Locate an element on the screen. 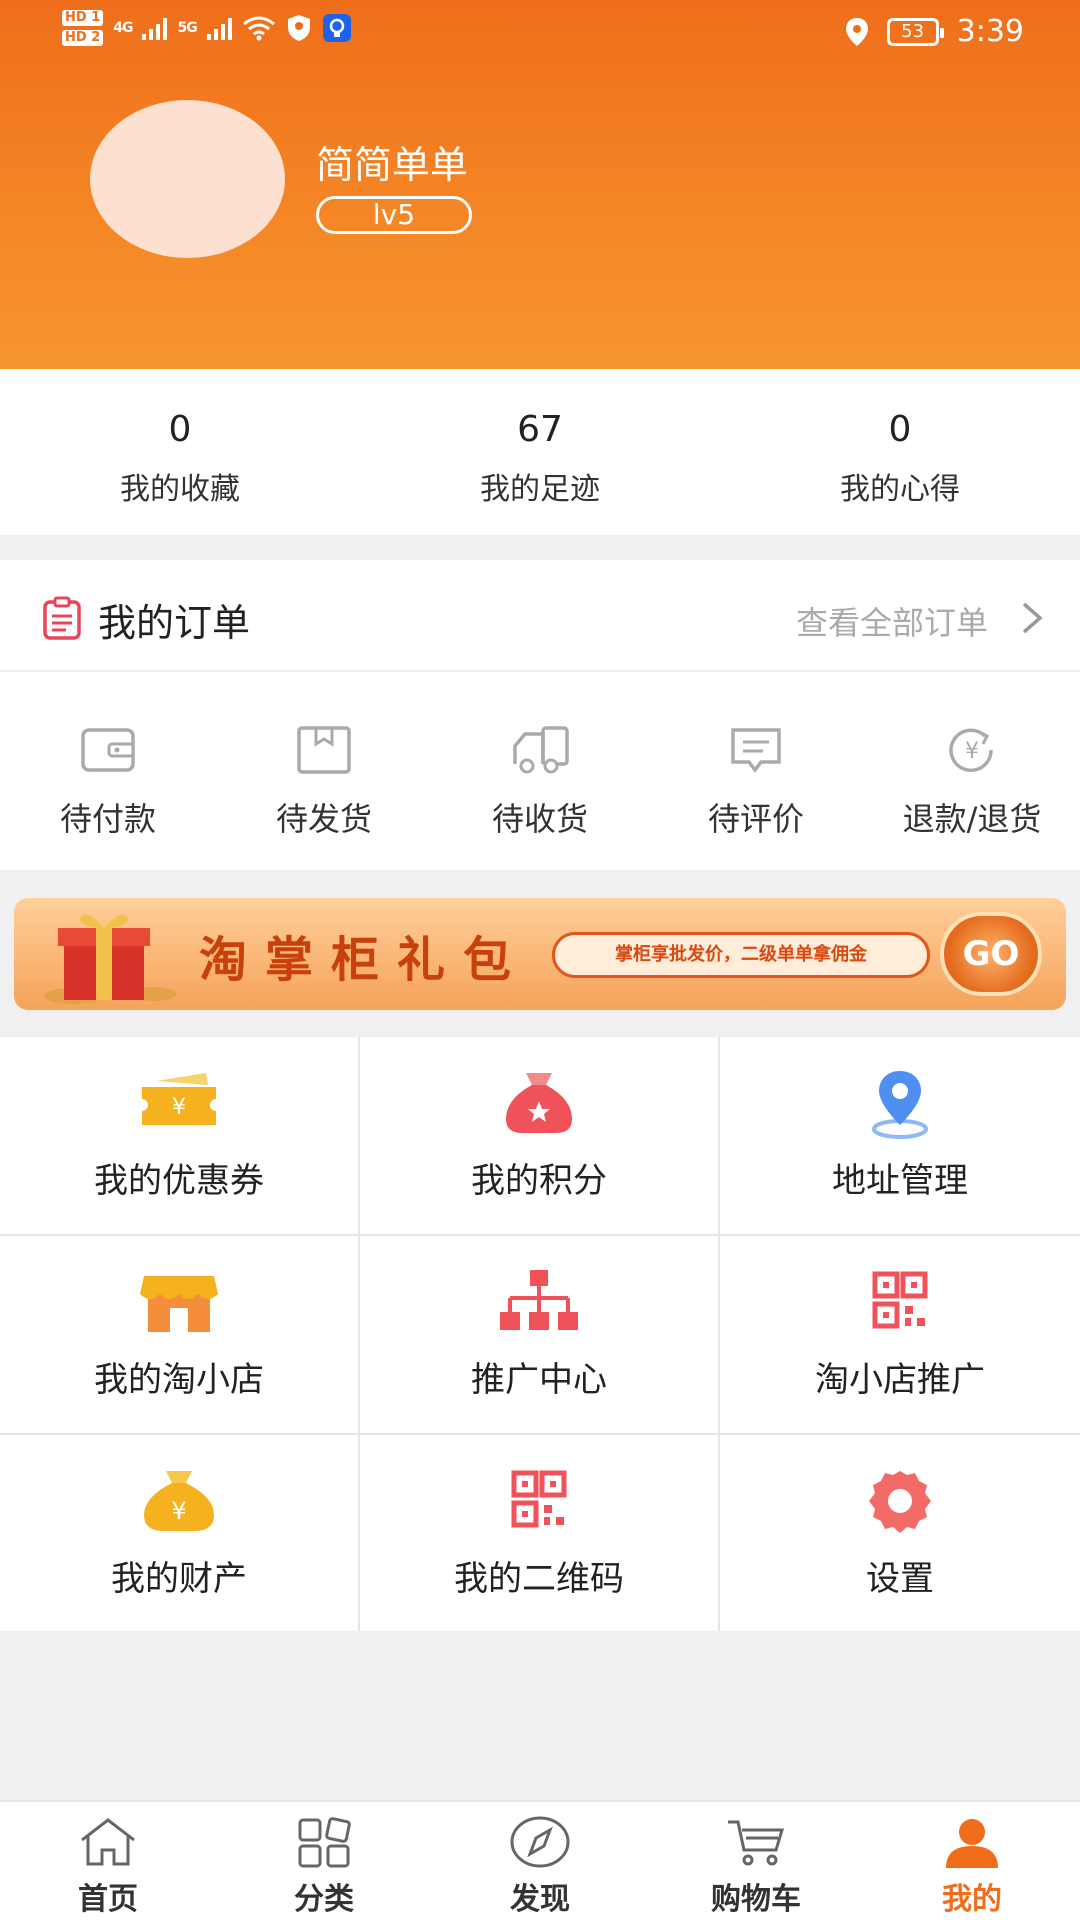 The height and width of the screenshot is (1920, 1080). menu-label: 我的二维码 is located at coordinates (539, 1579).